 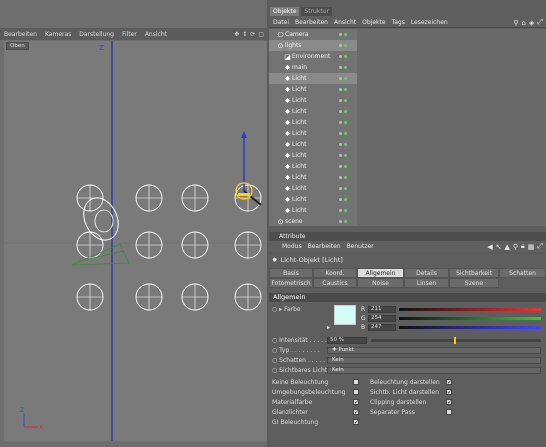 I want to click on hsv-toggle: ▸, so click(x=328, y=327).